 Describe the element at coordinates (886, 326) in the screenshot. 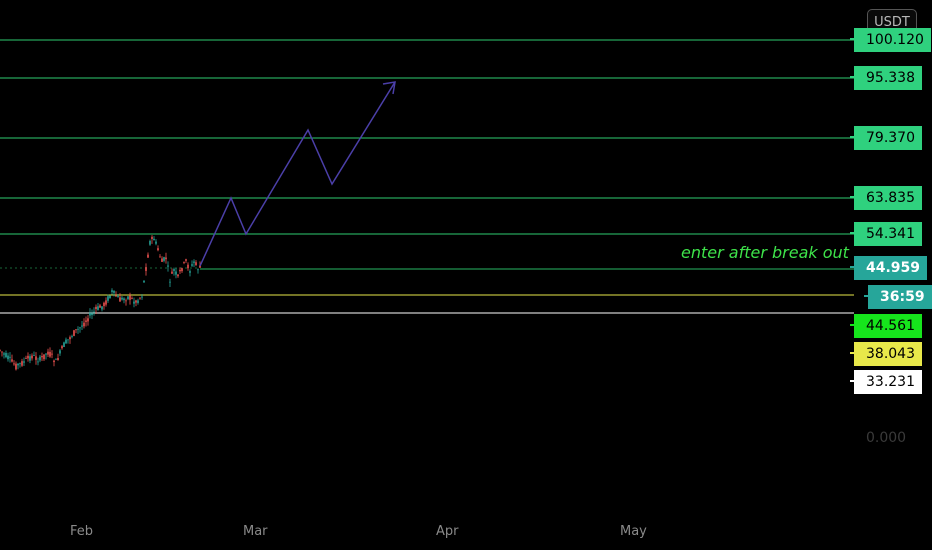

I see `price-tag-green: 44.561` at that location.